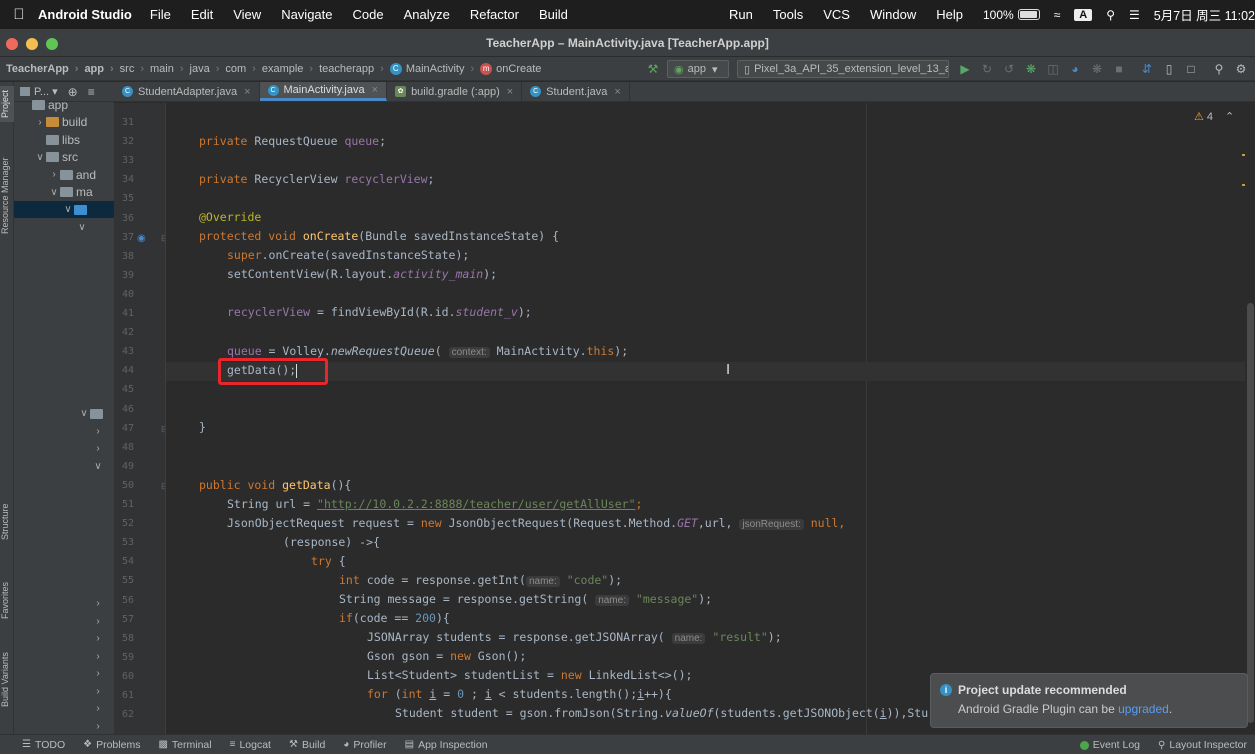  What do you see at coordinates (1083, 14) in the screenshot?
I see `input-source: A` at bounding box center [1083, 14].